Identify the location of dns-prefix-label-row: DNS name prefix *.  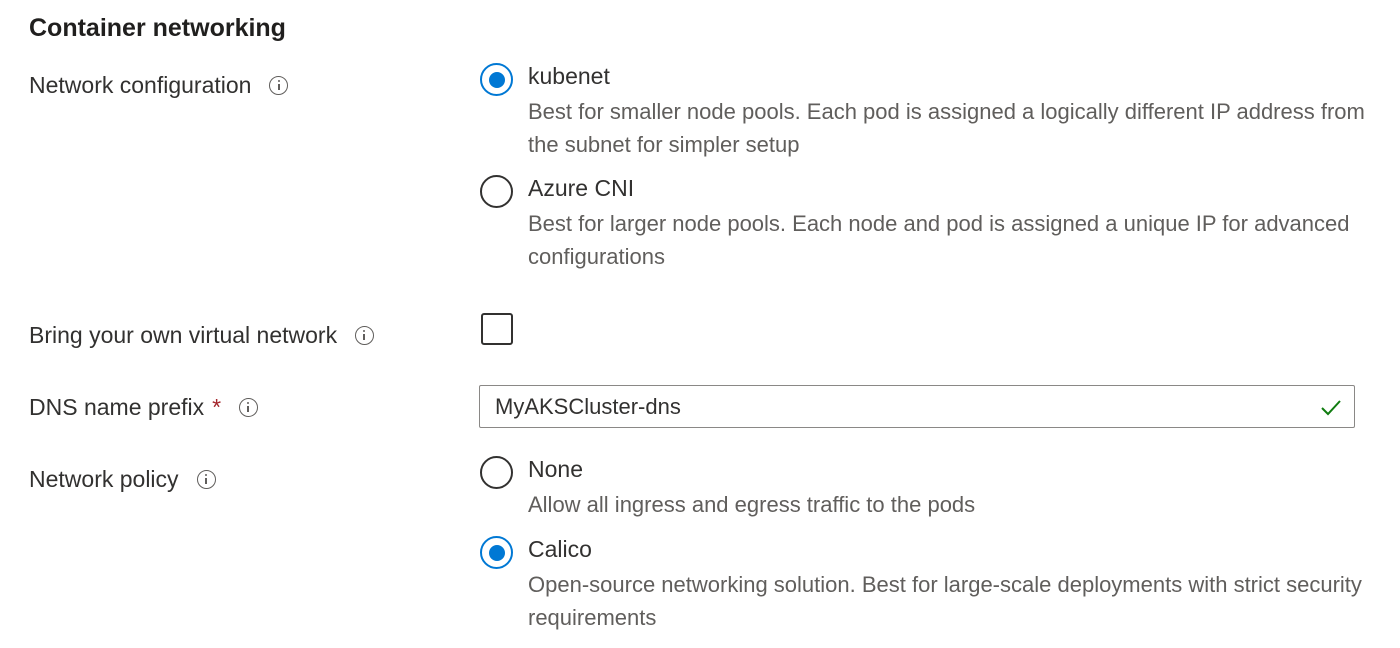
(144, 407).